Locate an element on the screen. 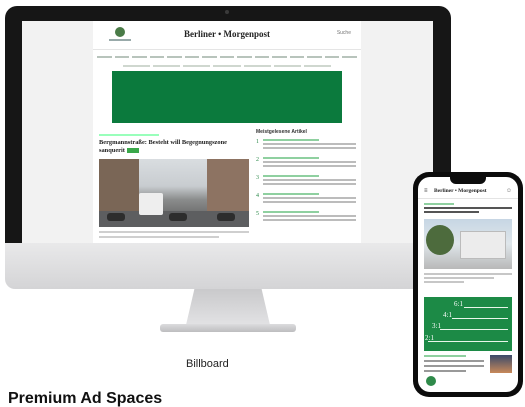 The image size is (525, 407). mobile-site-brand: Berliner • Morgenpost is located at coordinates (460, 191).